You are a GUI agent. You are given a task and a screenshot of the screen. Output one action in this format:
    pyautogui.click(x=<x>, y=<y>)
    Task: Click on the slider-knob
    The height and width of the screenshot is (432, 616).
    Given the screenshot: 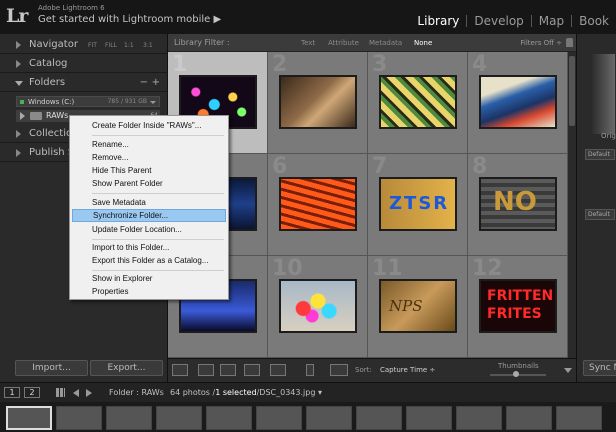 What is the action you would take?
    pyautogui.click(x=516, y=374)
    